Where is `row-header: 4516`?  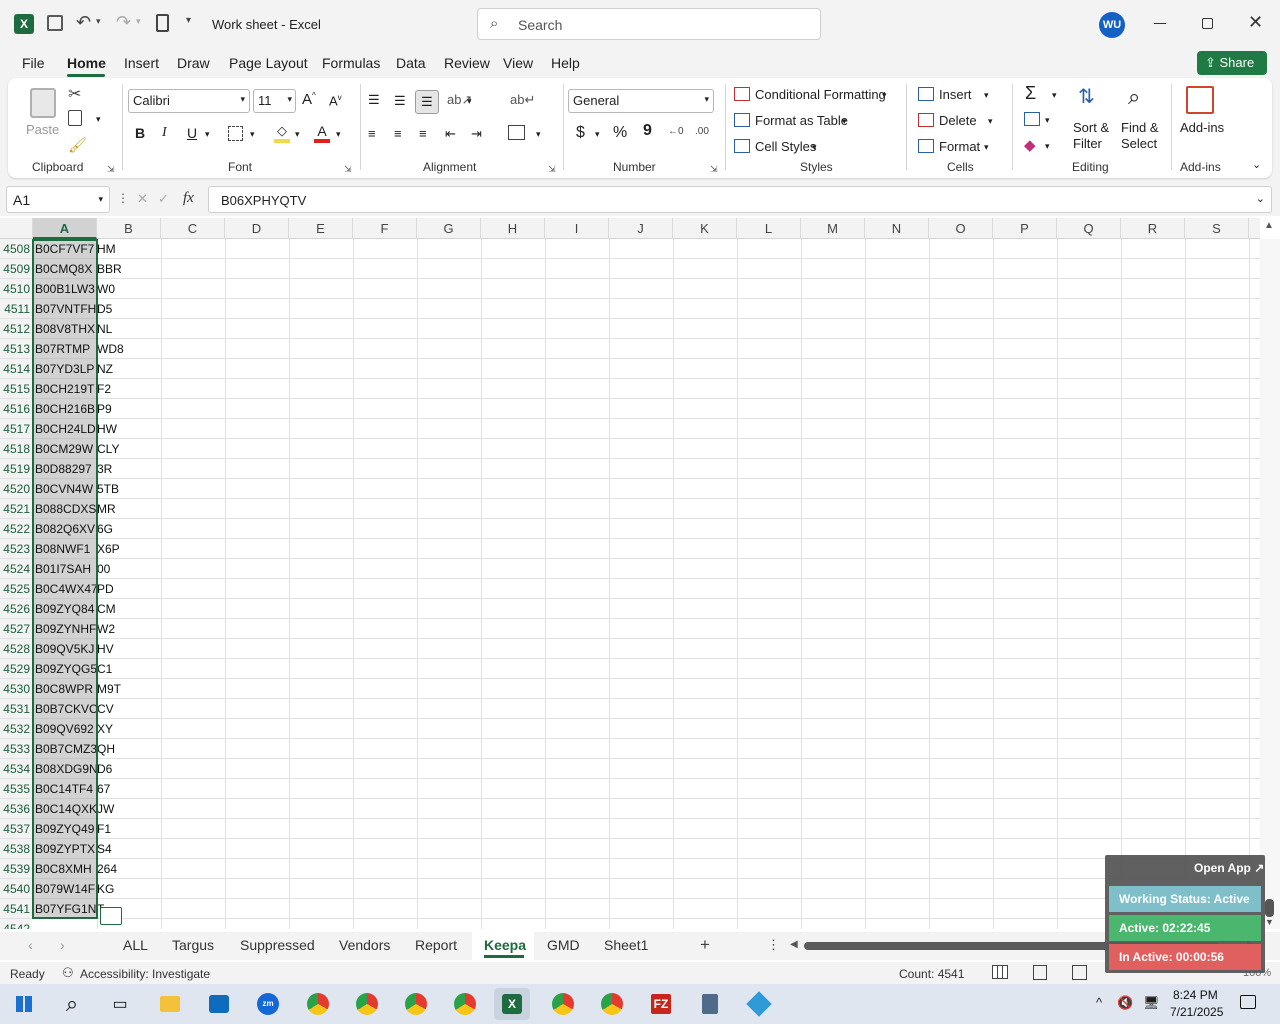
row-header: 4516 is located at coordinates (16, 409).